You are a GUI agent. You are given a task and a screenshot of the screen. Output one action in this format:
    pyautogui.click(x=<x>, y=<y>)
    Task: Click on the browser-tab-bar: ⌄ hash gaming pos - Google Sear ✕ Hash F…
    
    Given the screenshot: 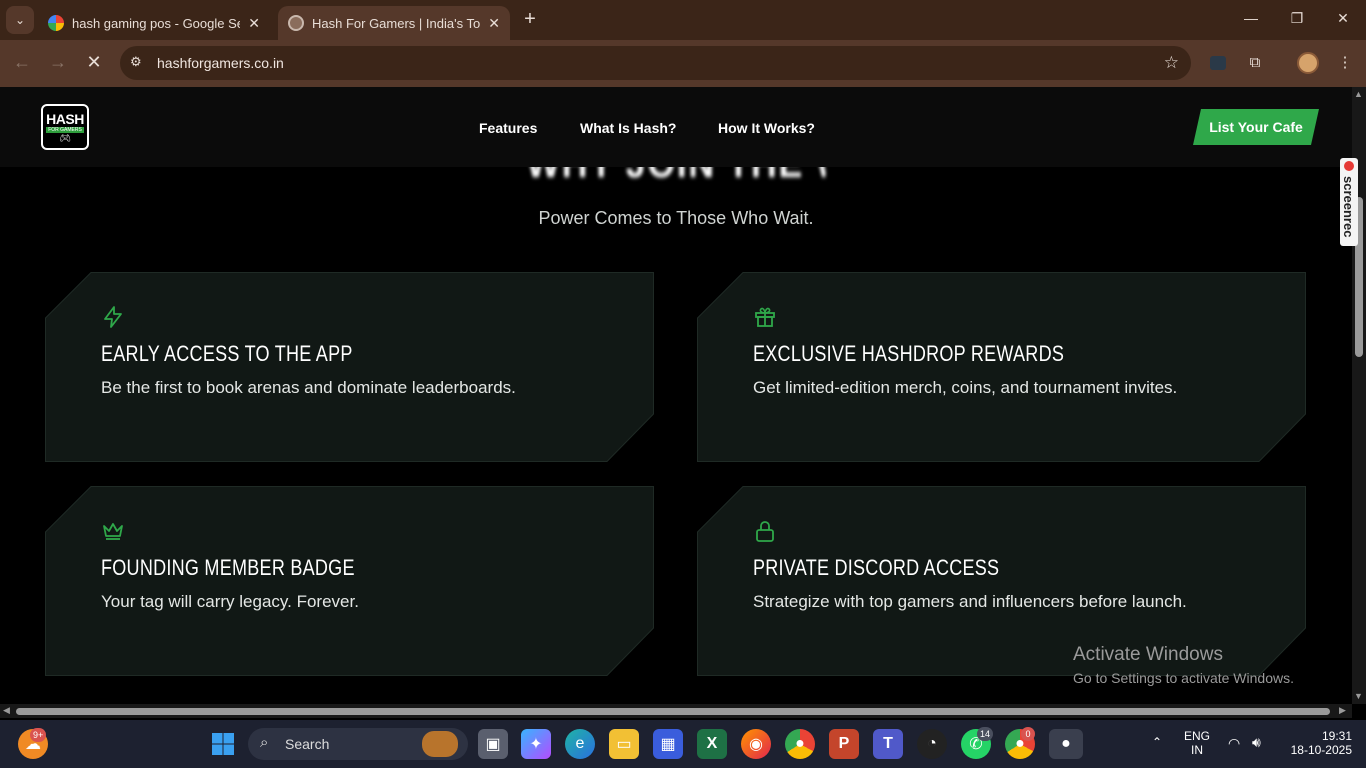 What is the action you would take?
    pyautogui.click(x=683, y=20)
    